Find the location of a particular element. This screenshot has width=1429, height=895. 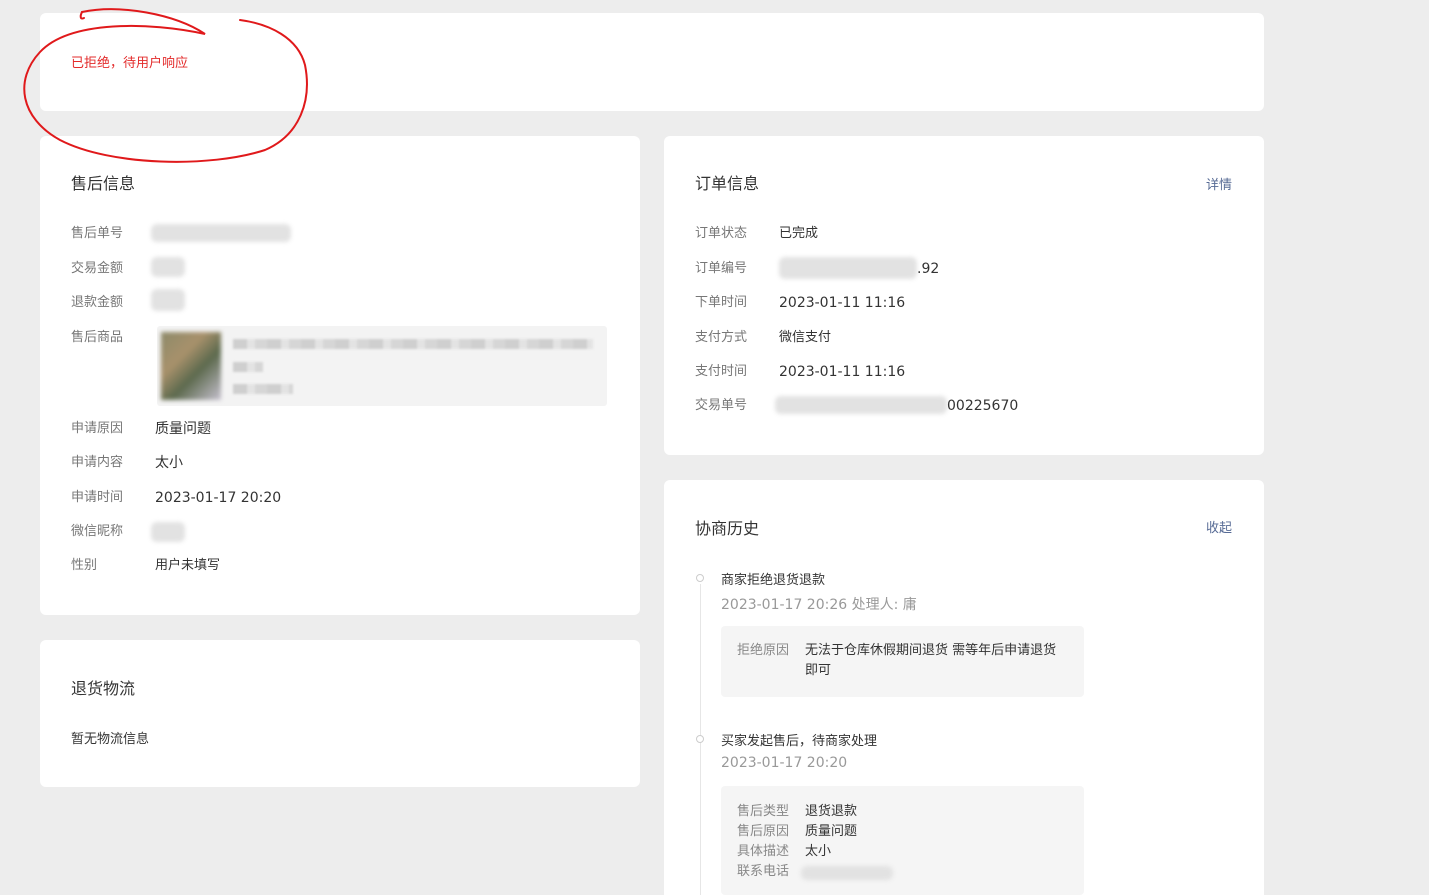

description-label: 具体描述 is located at coordinates (763, 851).